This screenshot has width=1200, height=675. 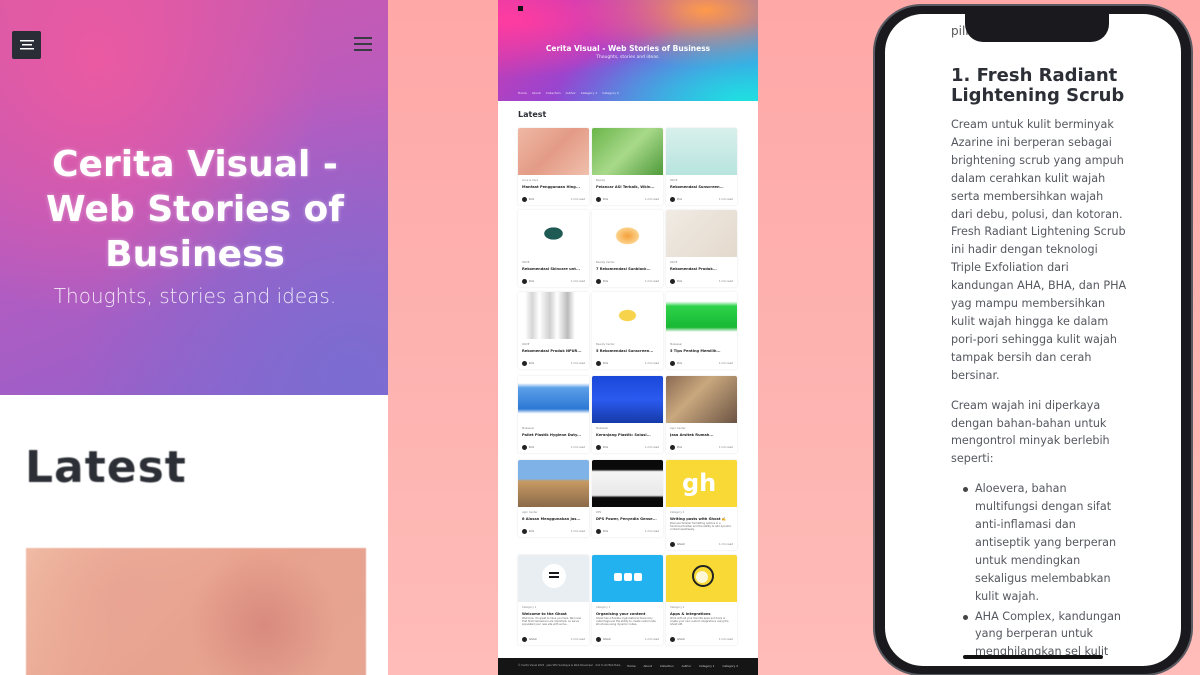 I want to click on post-card-title: Apps & integrations, so click(x=702, y=614).